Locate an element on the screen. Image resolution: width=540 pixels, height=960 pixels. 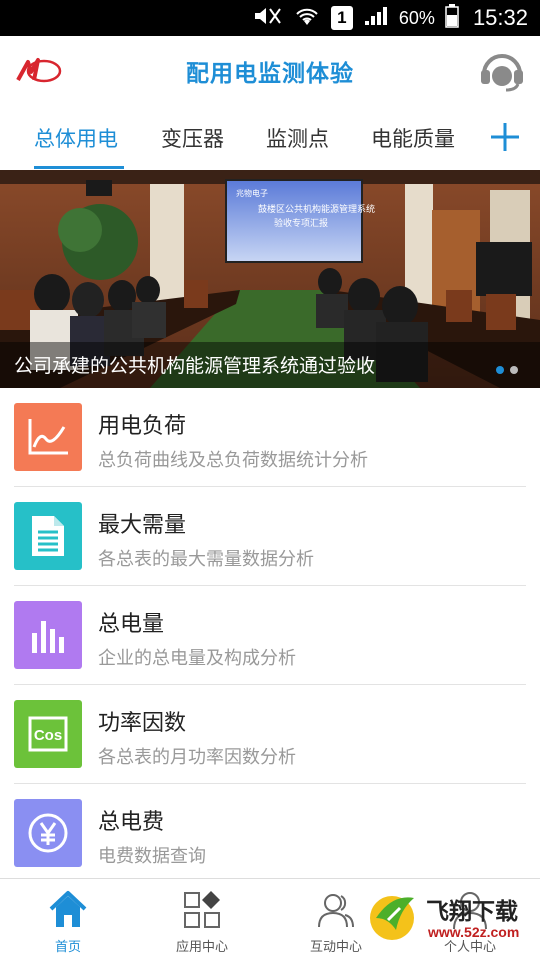
screen-title: 鼓楼区公共机构能源管理系统 is located at coordinates (316, 209).